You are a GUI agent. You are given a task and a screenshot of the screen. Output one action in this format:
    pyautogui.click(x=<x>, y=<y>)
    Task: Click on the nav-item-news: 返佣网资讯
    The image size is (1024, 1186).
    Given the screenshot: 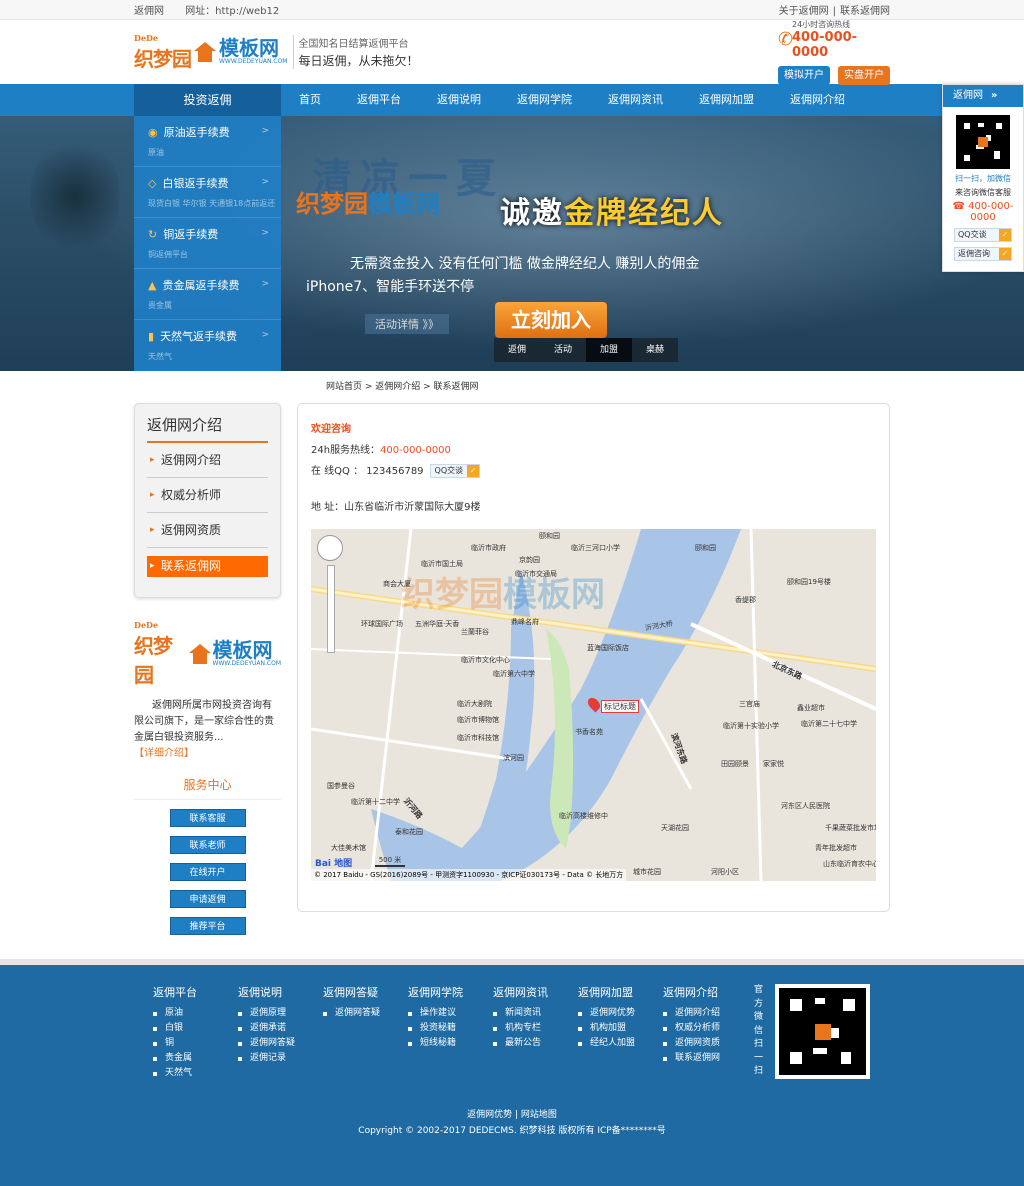 What is the action you would take?
    pyautogui.click(x=635, y=100)
    